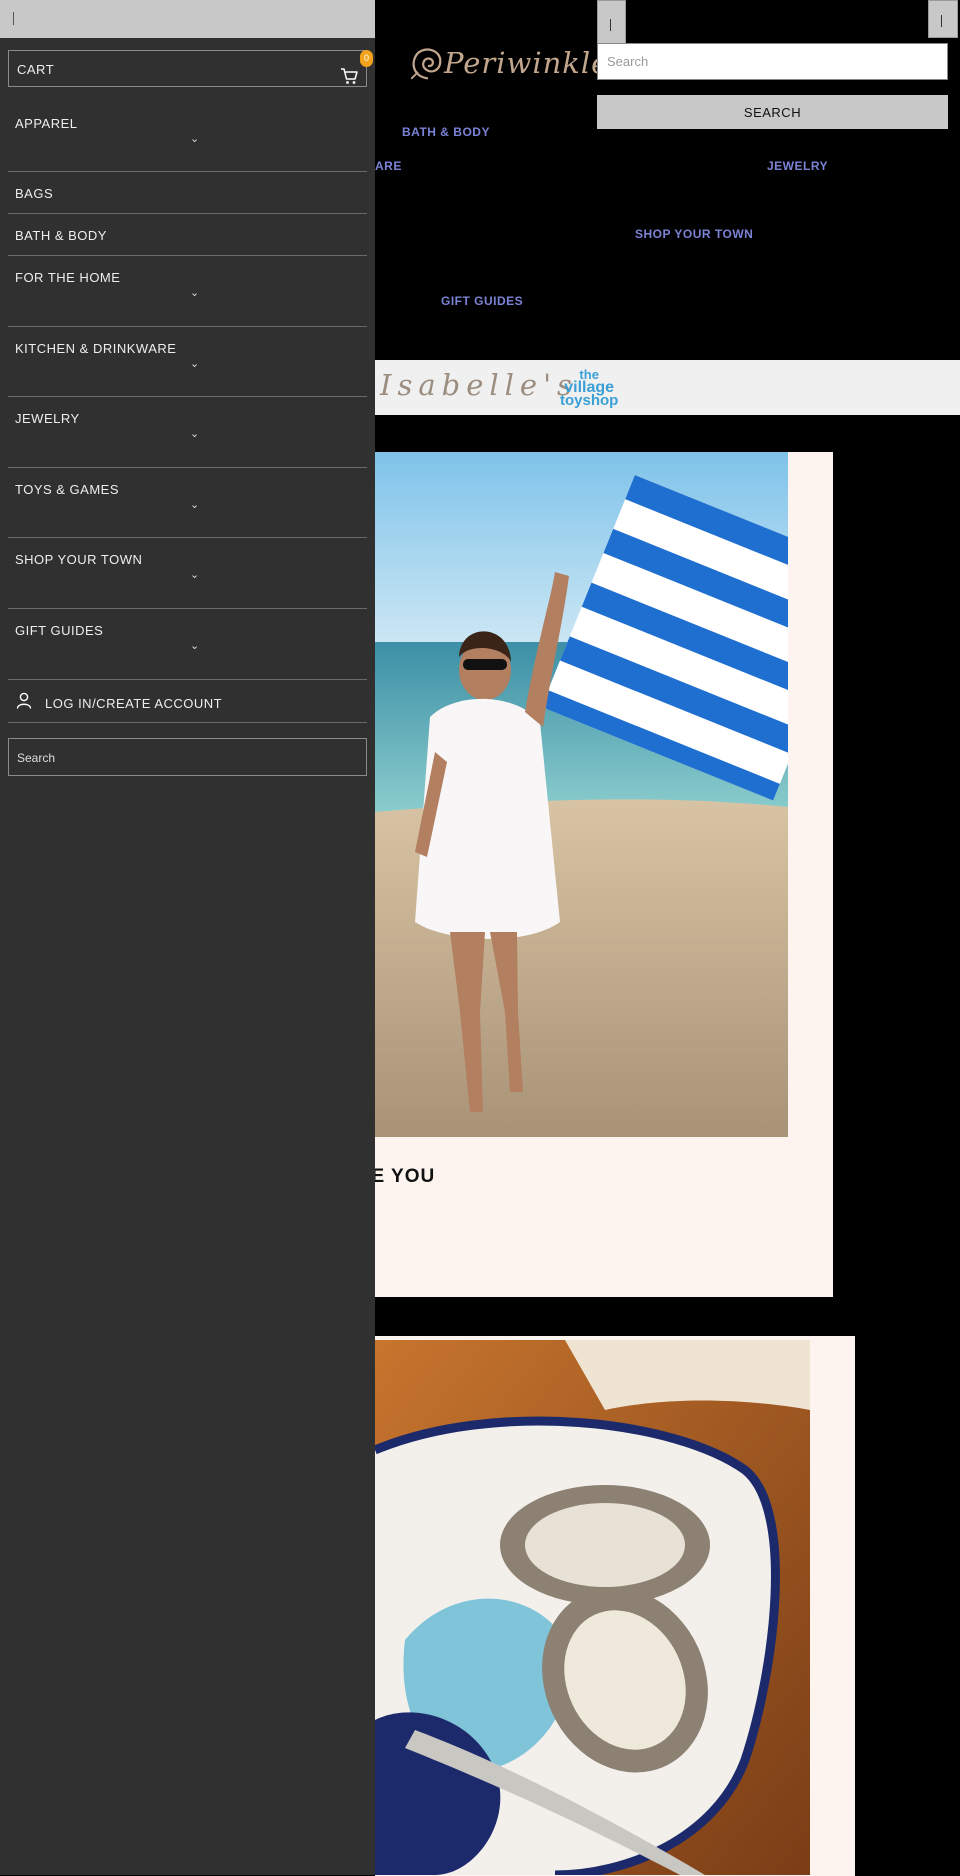 The image size is (960, 1876). What do you see at coordinates (59, 630) in the screenshot?
I see `menu-label: GIFT GUIDES` at bounding box center [59, 630].